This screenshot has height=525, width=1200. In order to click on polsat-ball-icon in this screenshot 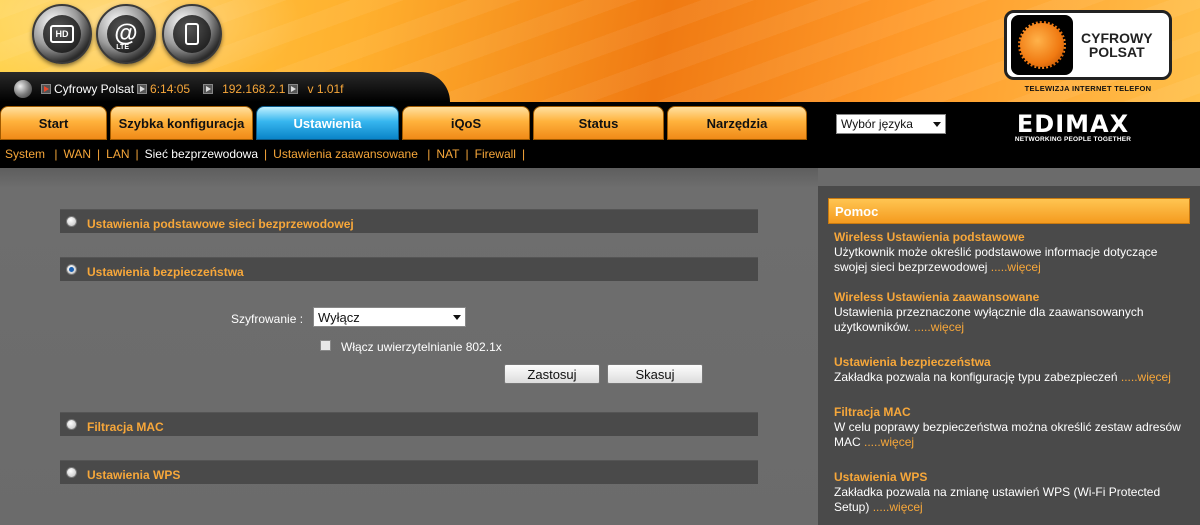, I will do `click(1042, 45)`.